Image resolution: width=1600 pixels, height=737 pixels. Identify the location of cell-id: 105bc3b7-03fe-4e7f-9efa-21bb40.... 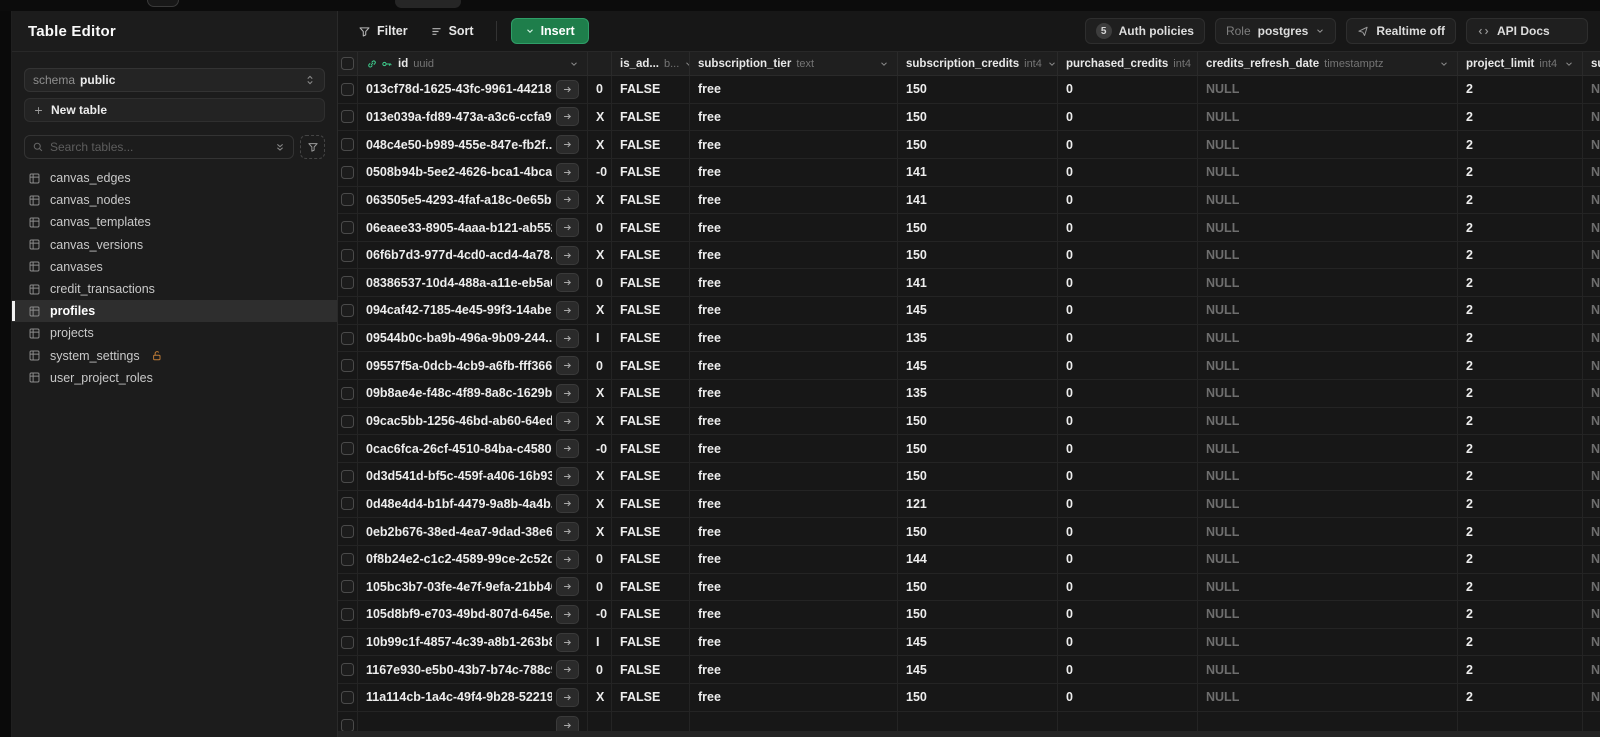
(473, 587).